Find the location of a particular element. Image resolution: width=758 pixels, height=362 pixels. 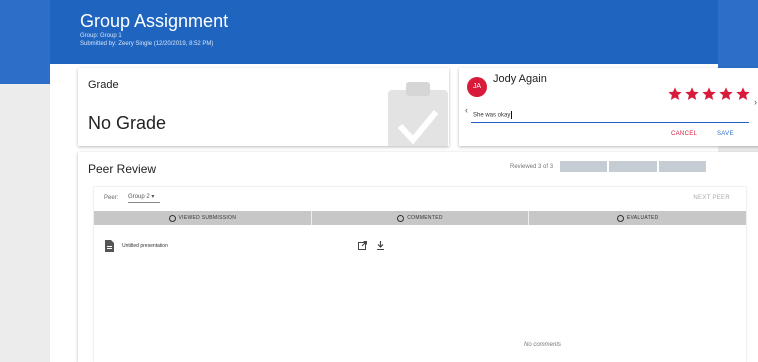

open-in-new-icon is located at coordinates (362, 245).